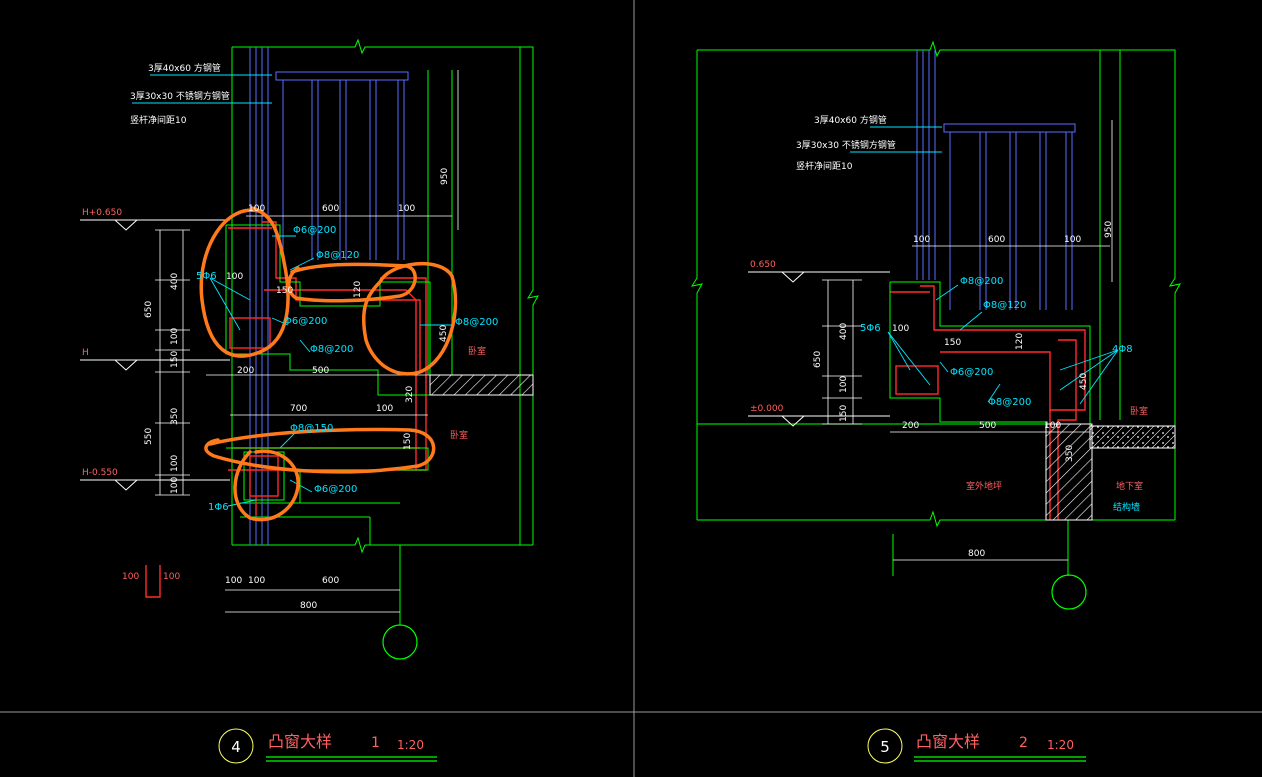 This screenshot has width=1262, height=777. I want to click on rebar-label-1b: Φ8@120, so click(337, 255).